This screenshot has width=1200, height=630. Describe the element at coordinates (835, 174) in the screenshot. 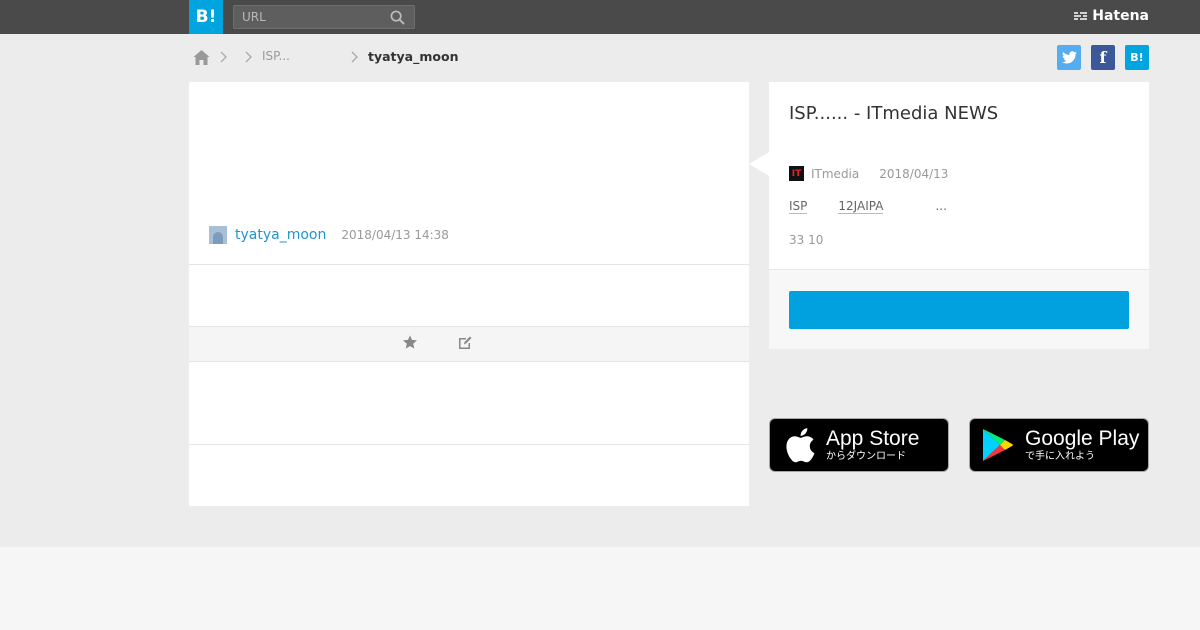

I see `entry-site: ITmedia` at that location.